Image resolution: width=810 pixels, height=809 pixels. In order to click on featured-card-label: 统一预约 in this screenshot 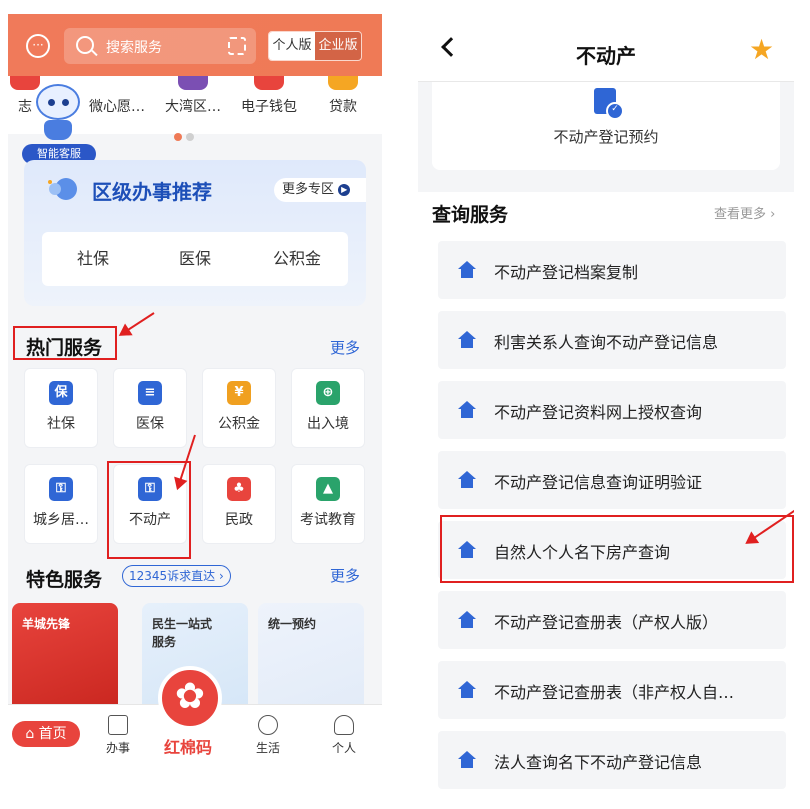, I will do `click(292, 624)`.